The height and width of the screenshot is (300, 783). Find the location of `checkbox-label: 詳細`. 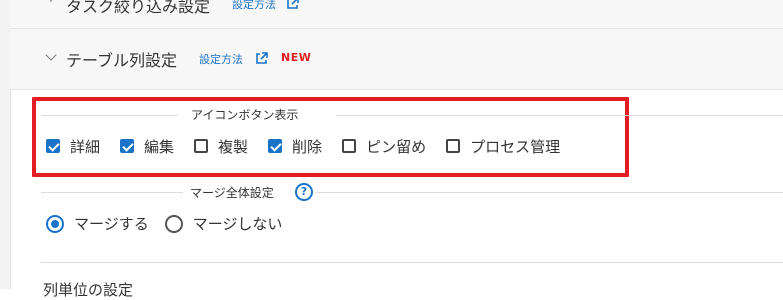

checkbox-label: 詳細 is located at coordinates (85, 146).